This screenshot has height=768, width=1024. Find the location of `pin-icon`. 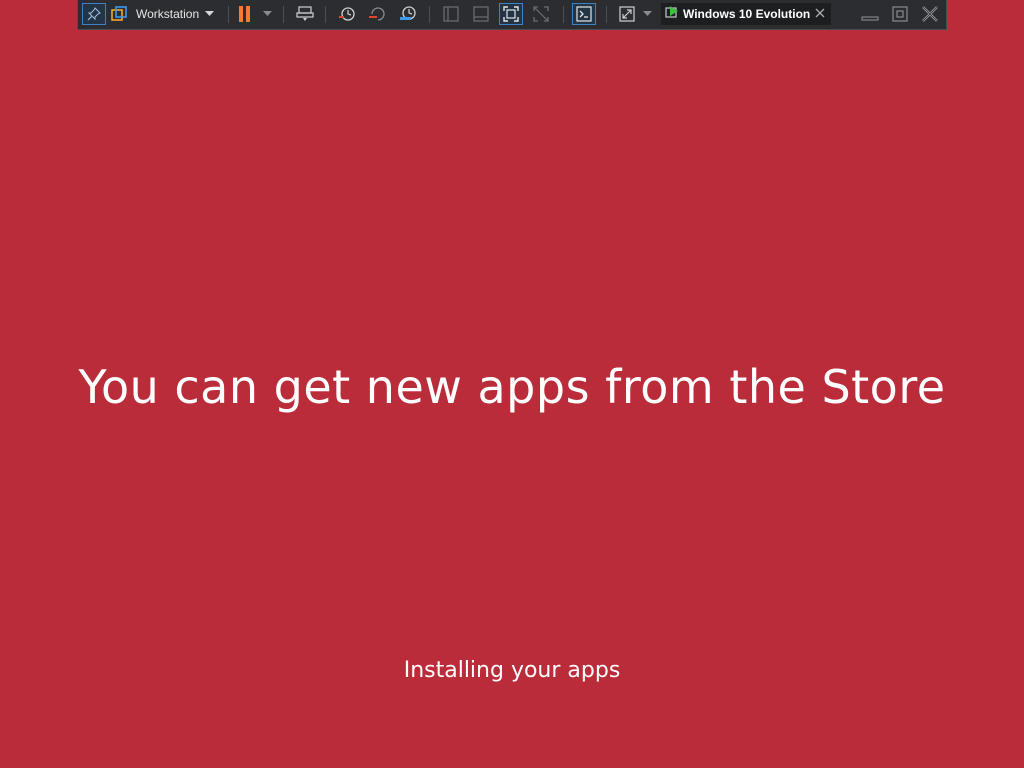

pin-icon is located at coordinates (94, 14).